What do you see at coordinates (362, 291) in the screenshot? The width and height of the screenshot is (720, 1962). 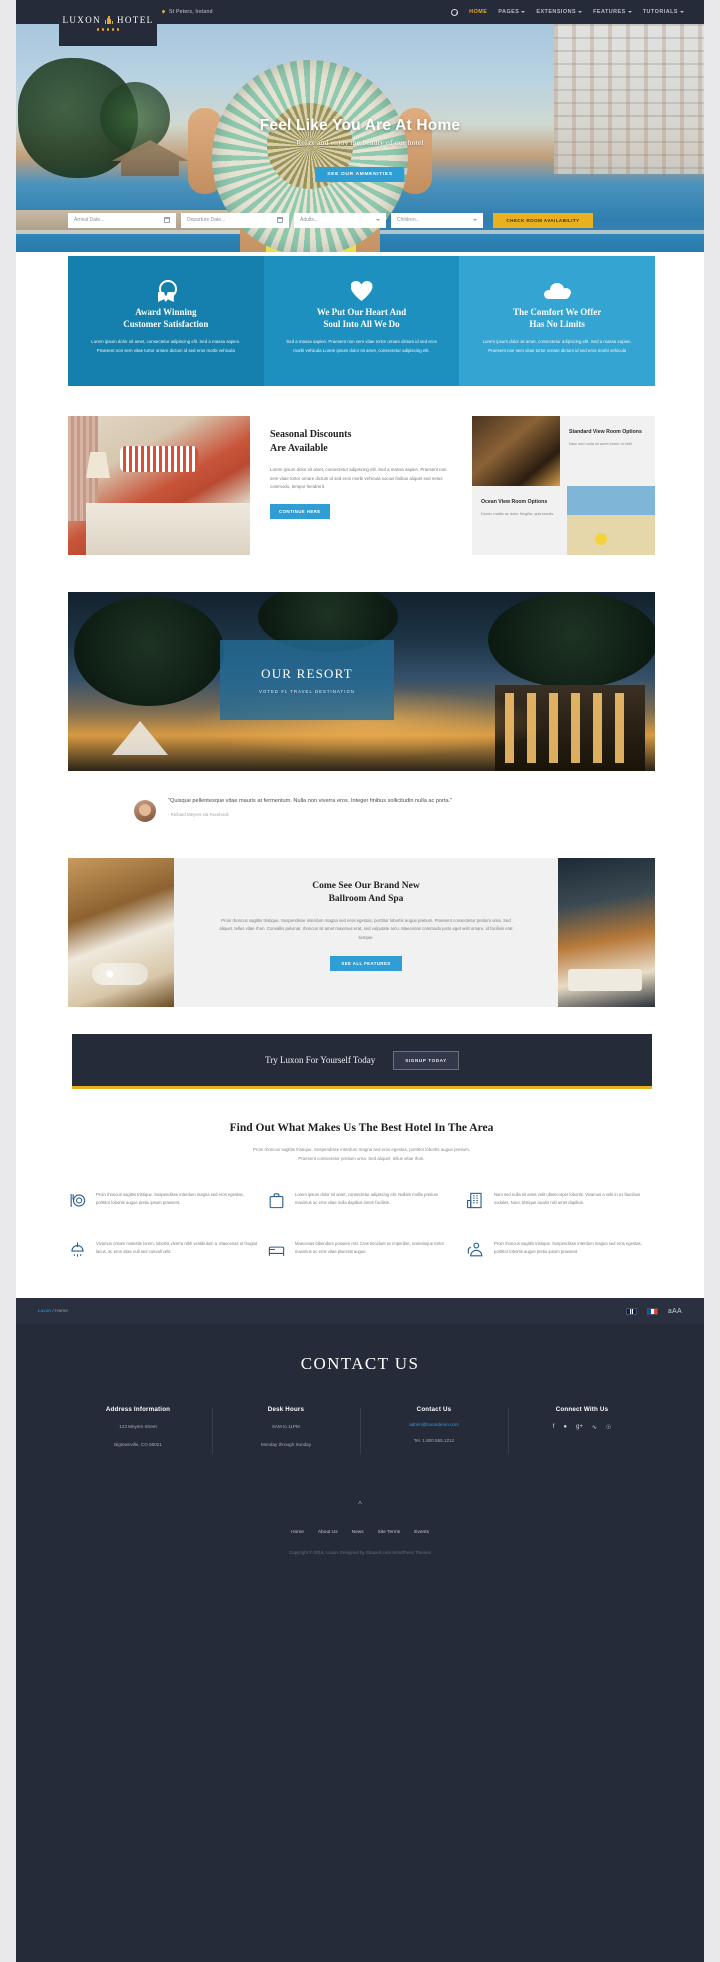 I see `heart-icon` at bounding box center [362, 291].